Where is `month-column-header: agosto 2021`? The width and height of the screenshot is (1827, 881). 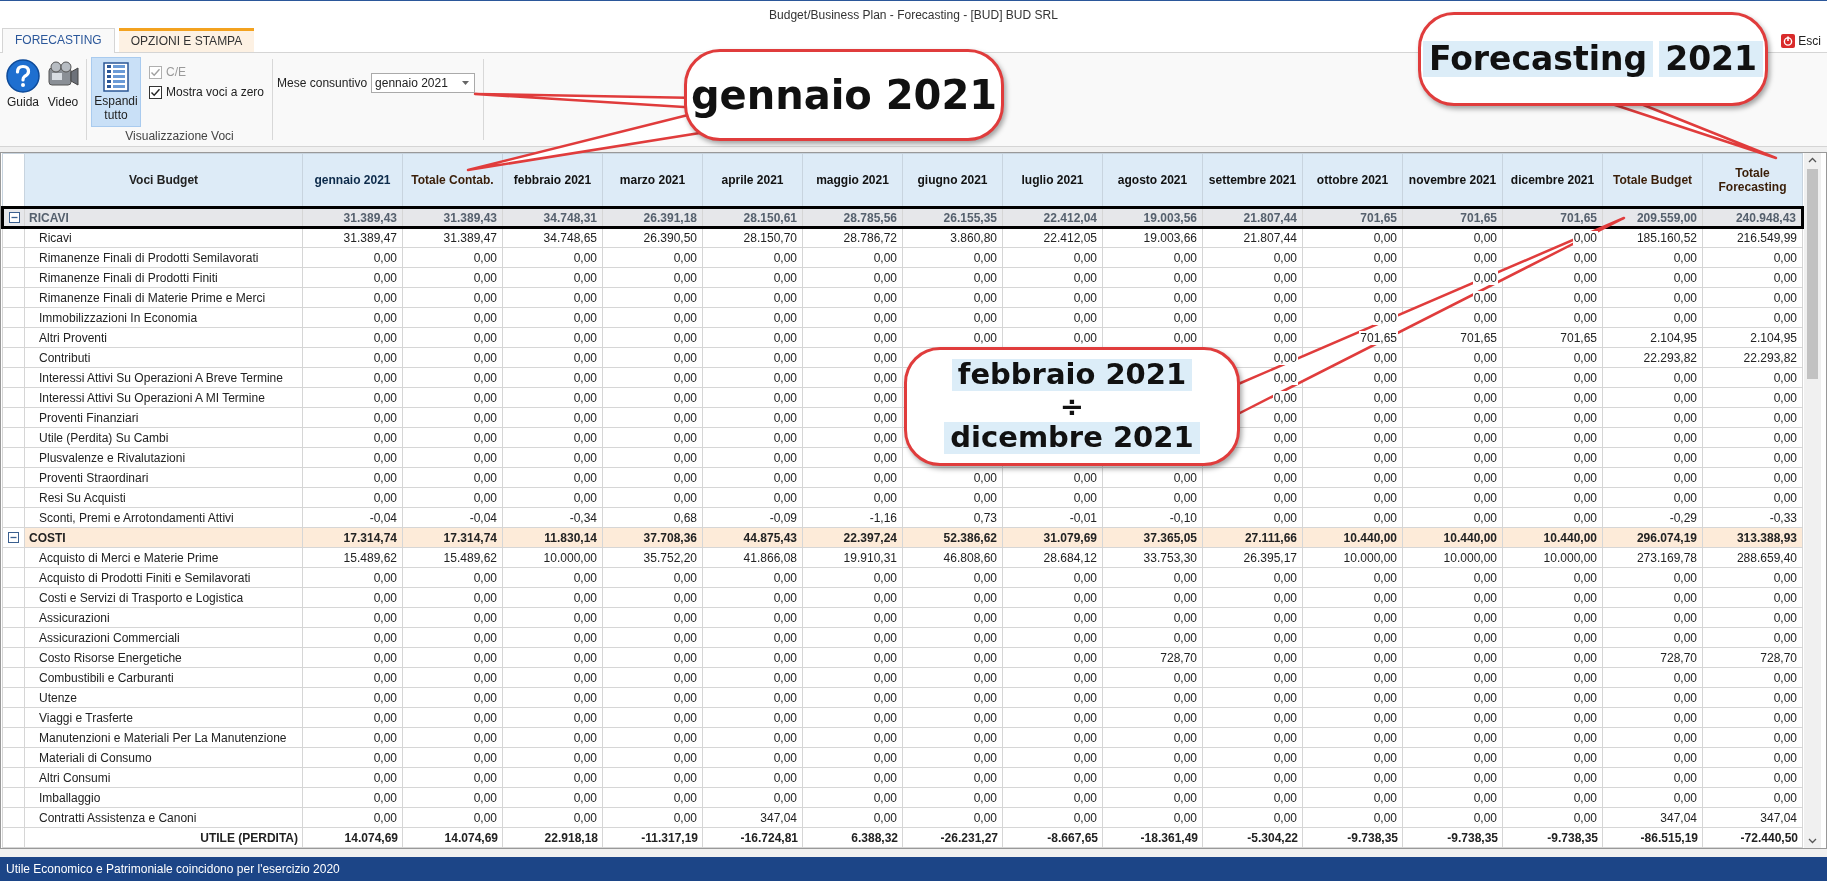 month-column-header: agosto 2021 is located at coordinates (1152, 180).